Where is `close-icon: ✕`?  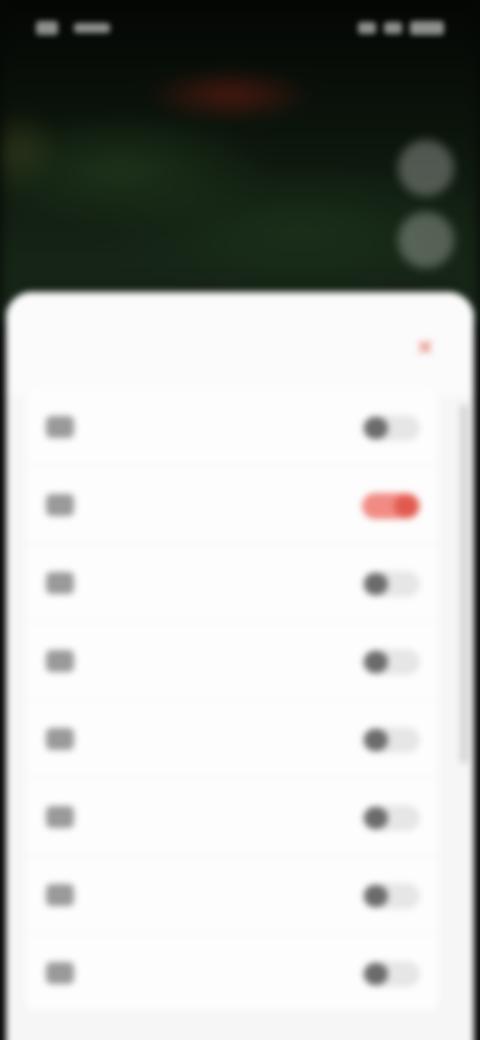 close-icon: ✕ is located at coordinates (425, 347).